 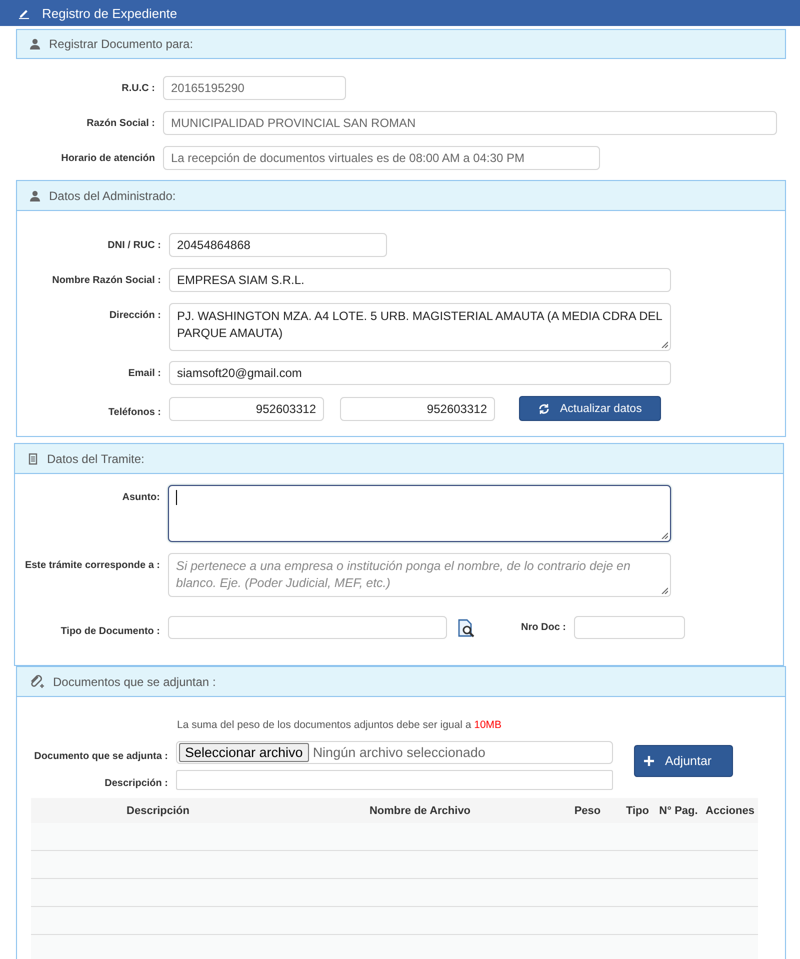 What do you see at coordinates (278, 245) in the screenshot?
I see `text-field: 20454864868` at bounding box center [278, 245].